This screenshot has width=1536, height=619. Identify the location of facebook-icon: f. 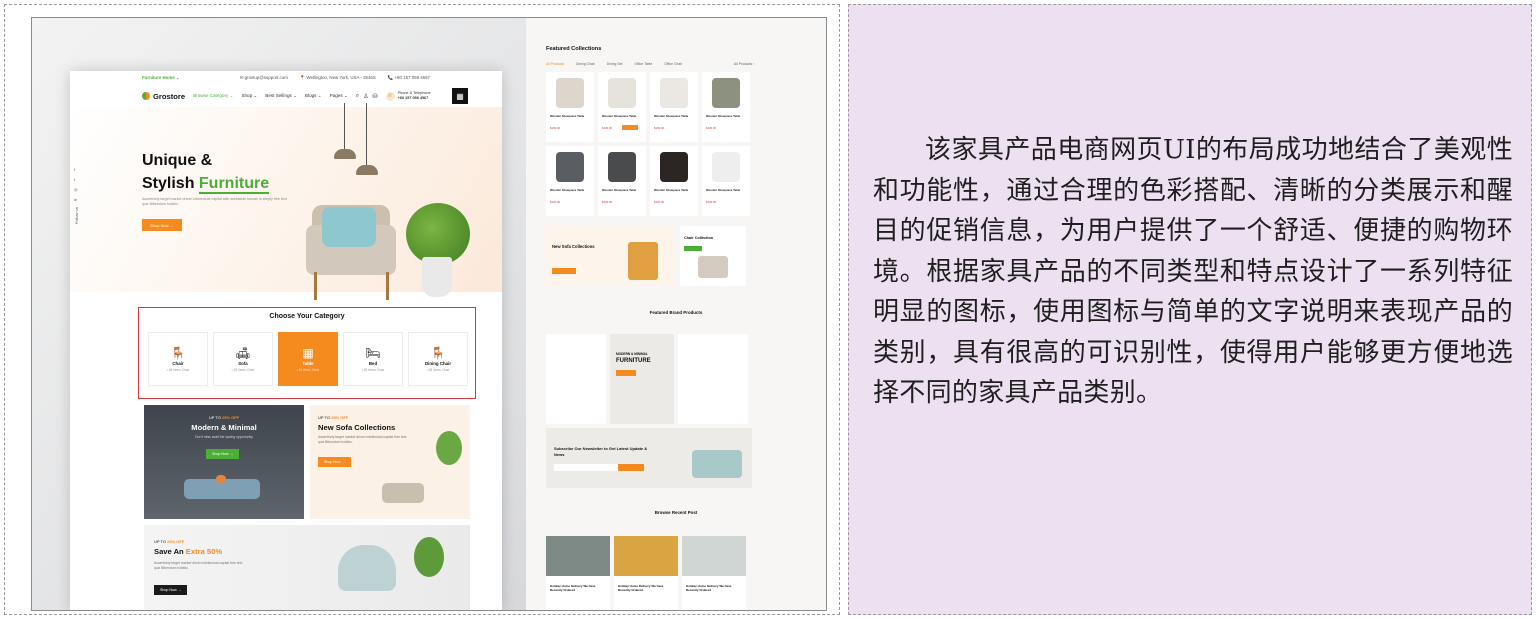
(76, 169).